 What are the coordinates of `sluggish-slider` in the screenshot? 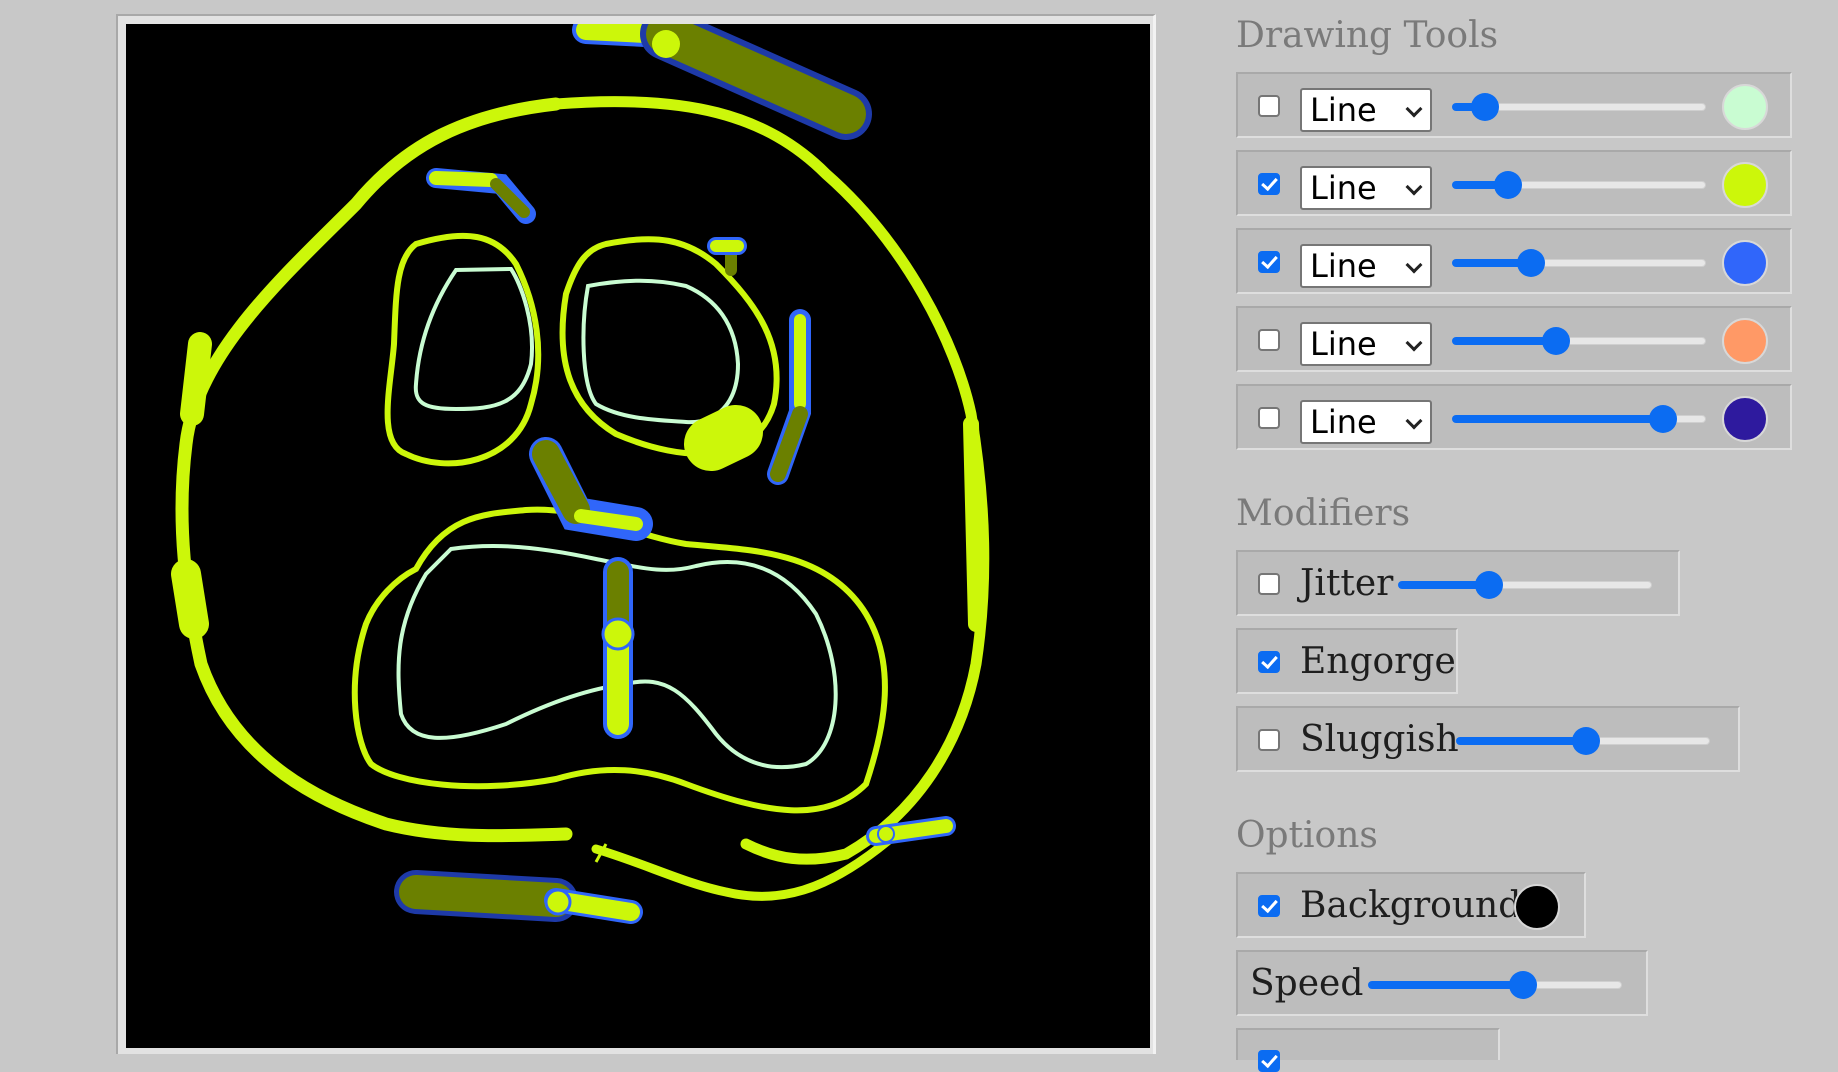 It's located at (1583, 741).